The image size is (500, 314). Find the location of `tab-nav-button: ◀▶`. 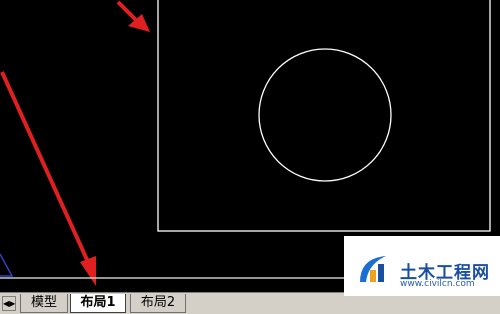

tab-nav-button: ◀▶ is located at coordinates (9, 303).